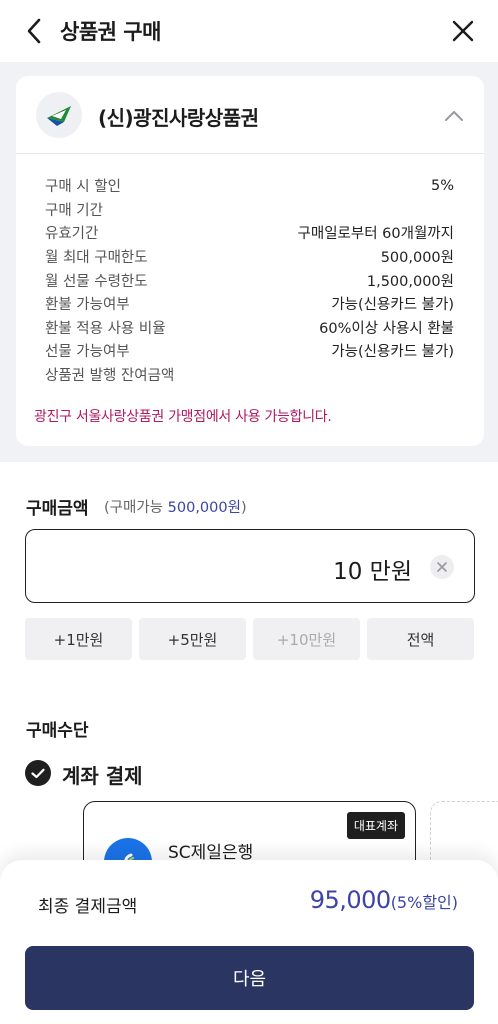 This screenshot has width=498, height=1024. I want to click on detail-label: 환불 가능여부, so click(87, 305).